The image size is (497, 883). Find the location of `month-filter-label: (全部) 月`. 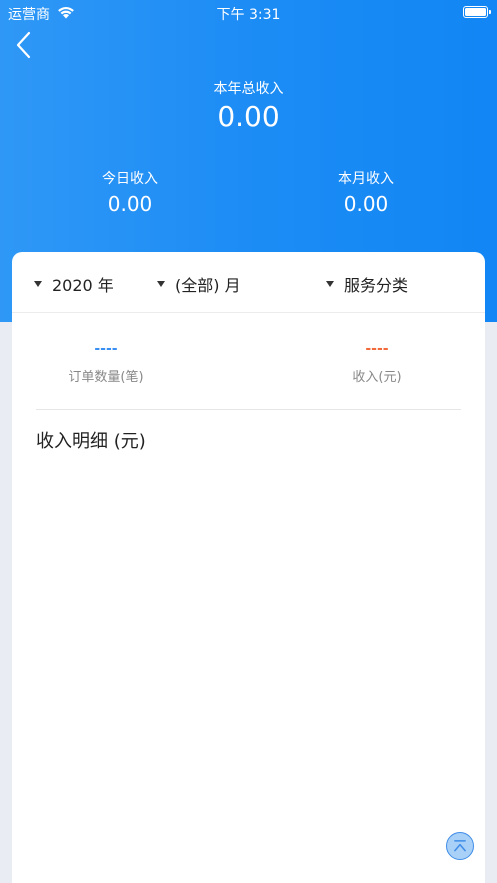

month-filter-label: (全部) 月 is located at coordinates (208, 285).